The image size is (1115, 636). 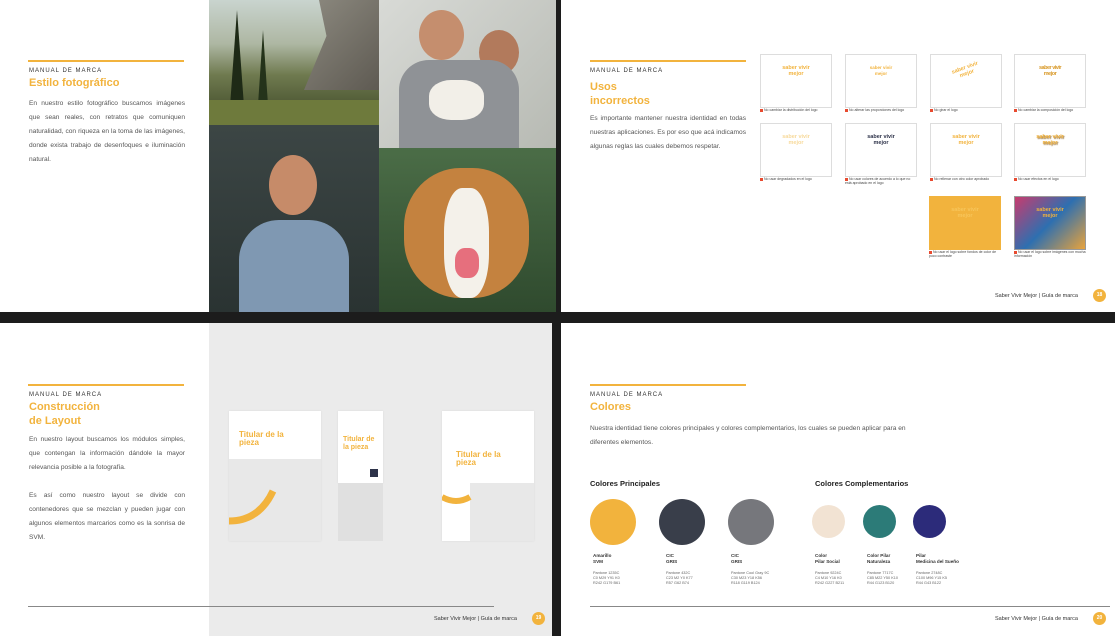 What do you see at coordinates (828, 521) in the screenshot?
I see `color-swatch-pilar-social` at bounding box center [828, 521].